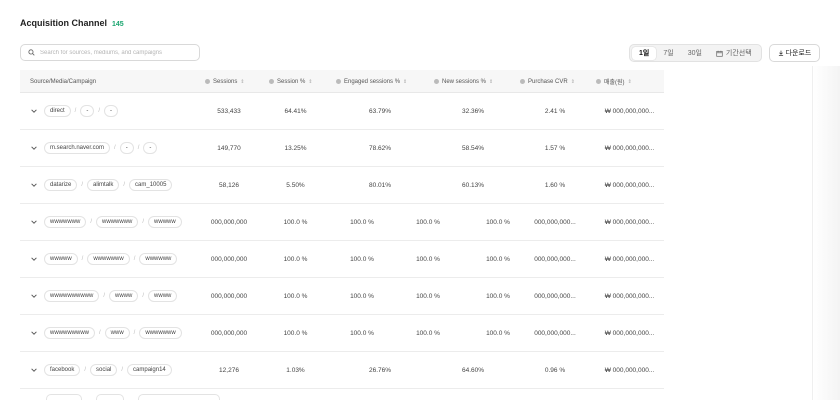  I want to click on session-pct-cell: 5.50%, so click(295, 185).